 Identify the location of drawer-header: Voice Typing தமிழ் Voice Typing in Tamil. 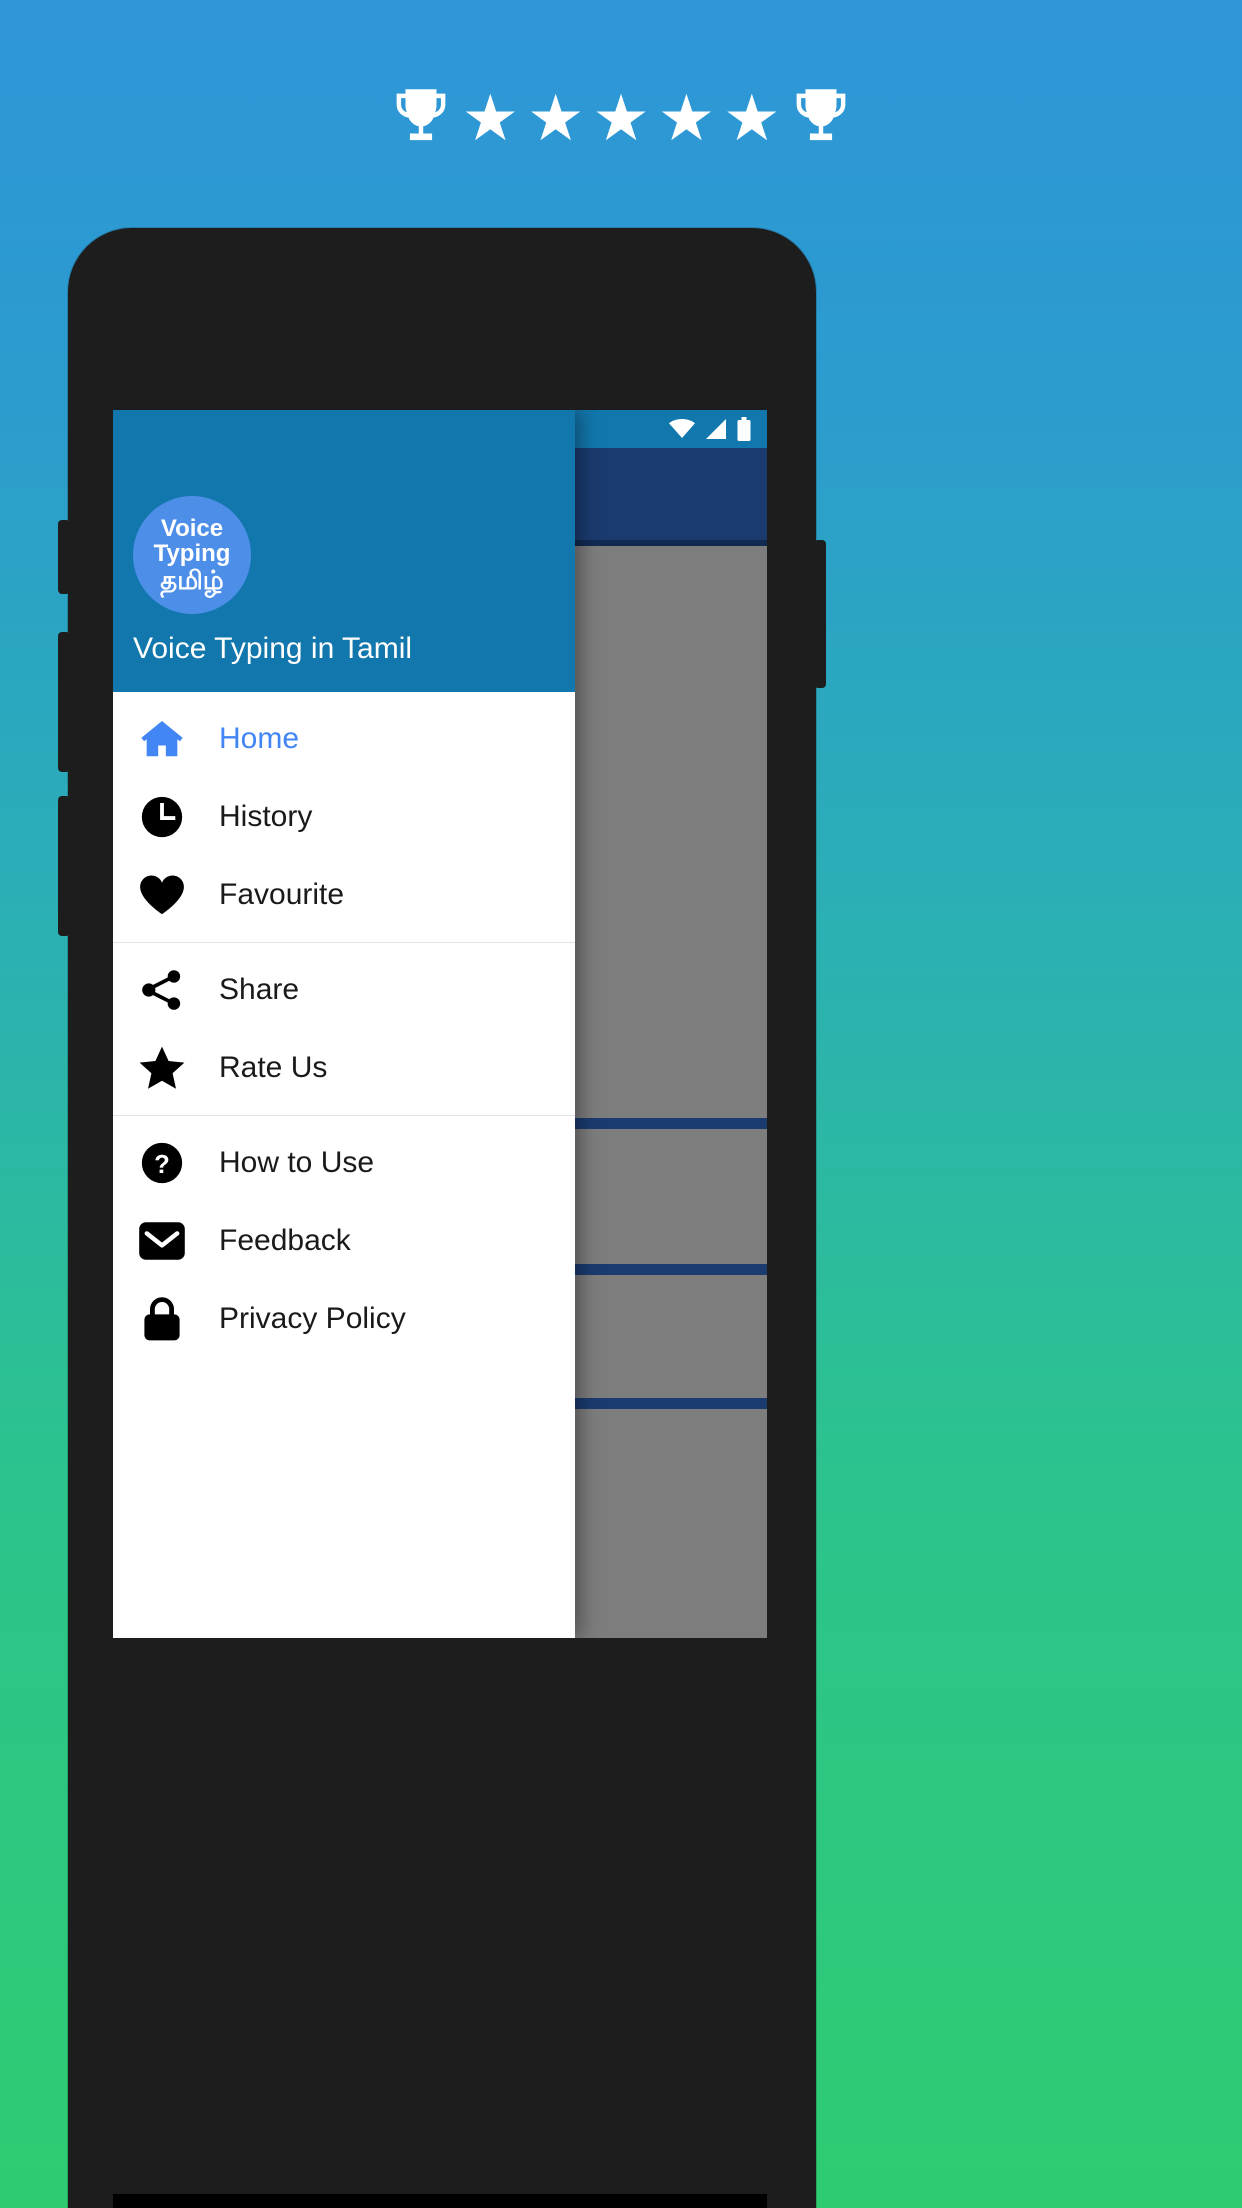
(344, 551).